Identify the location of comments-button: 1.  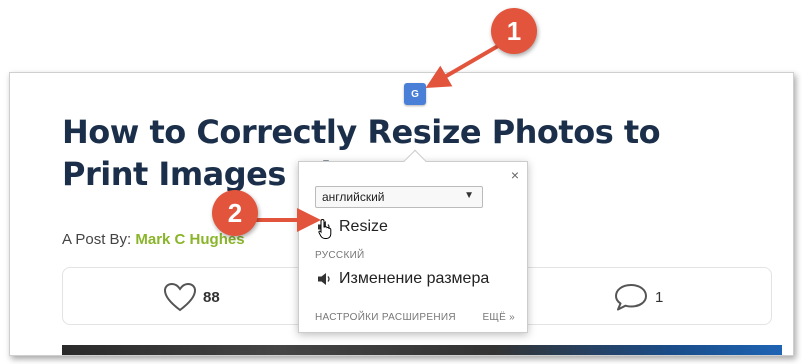
(638, 297).